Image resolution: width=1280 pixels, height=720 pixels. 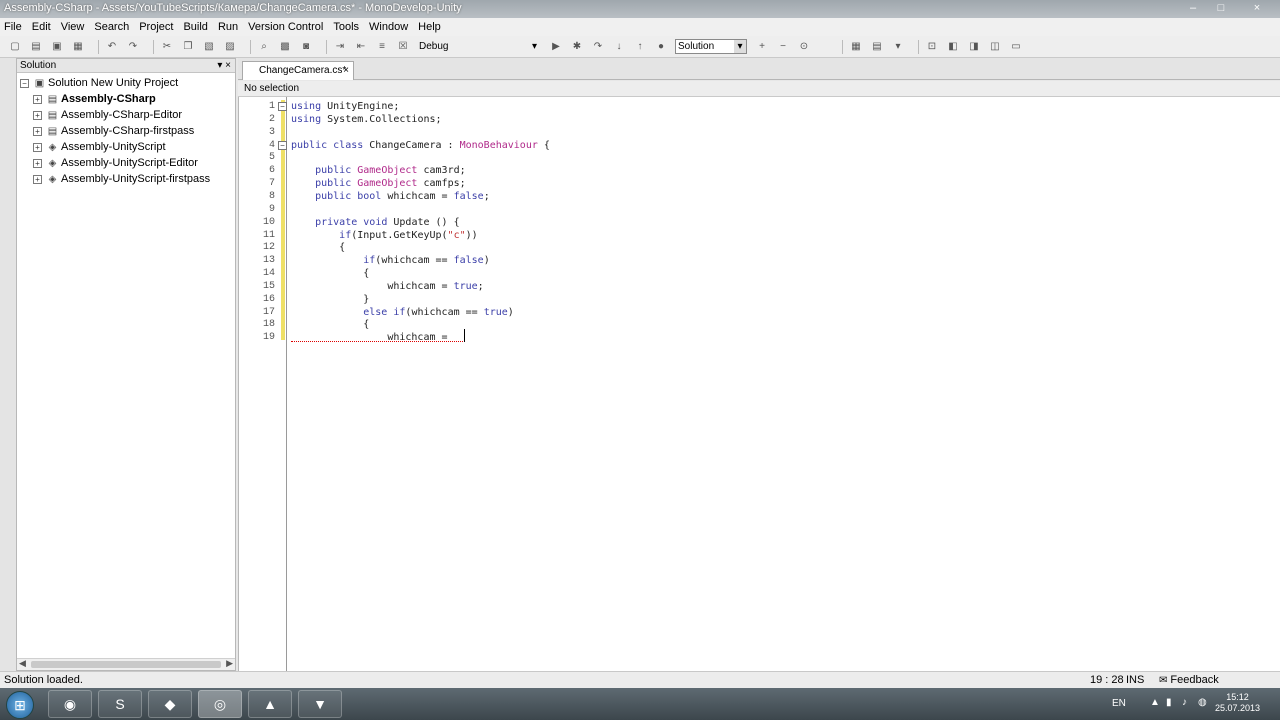 What do you see at coordinates (126, 83) in the screenshot?
I see `tree-node-solution: − ▣ Solution New Unity Project` at bounding box center [126, 83].